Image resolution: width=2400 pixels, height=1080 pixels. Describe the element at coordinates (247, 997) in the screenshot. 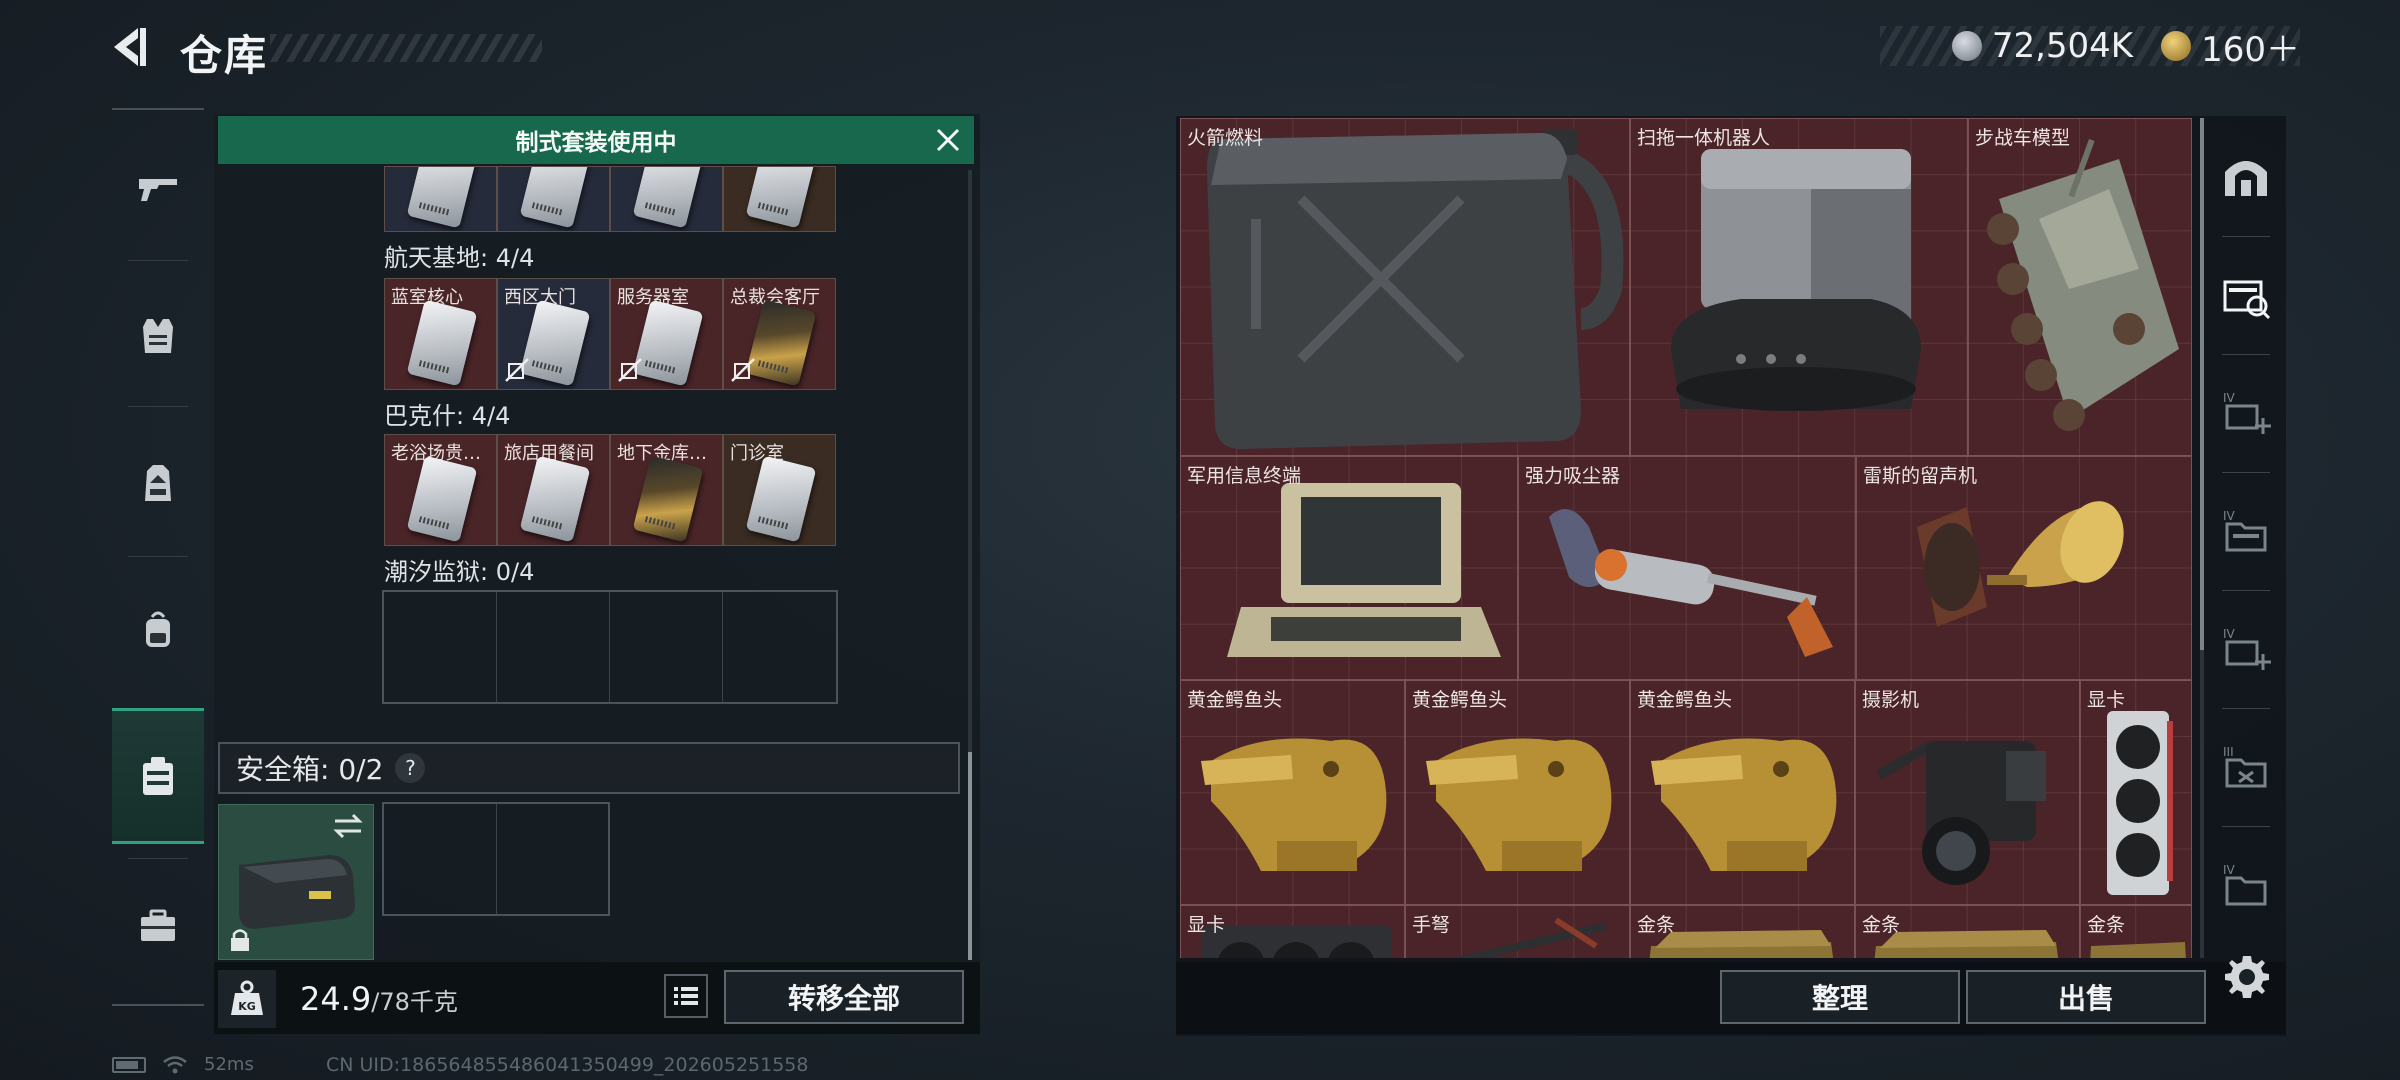

I see `kg-weight-icon: KG` at that location.